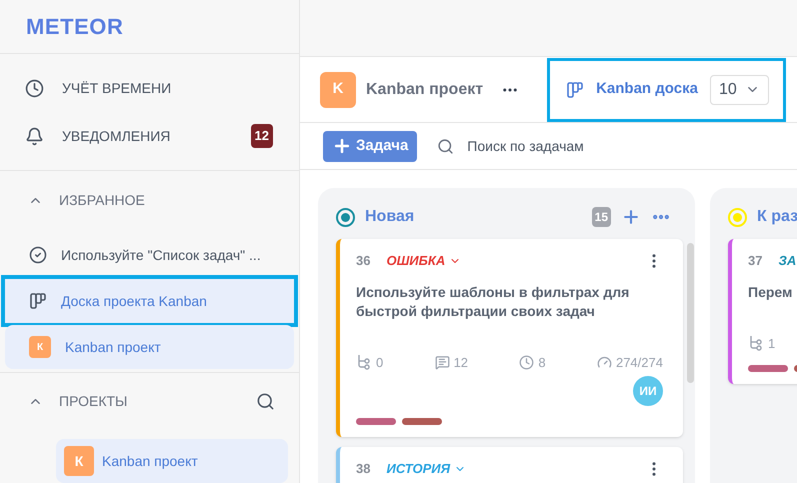 This screenshot has width=797, height=483. I want to click on projects-toggle: ПРОЕКТЫ, so click(64, 401).